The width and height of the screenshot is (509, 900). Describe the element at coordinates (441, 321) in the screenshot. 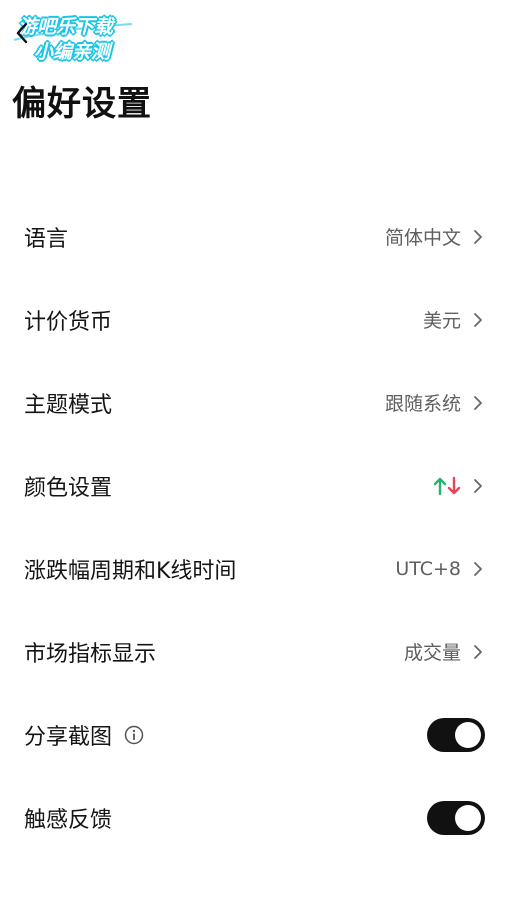

I see `setting-value-currency: 美元` at that location.